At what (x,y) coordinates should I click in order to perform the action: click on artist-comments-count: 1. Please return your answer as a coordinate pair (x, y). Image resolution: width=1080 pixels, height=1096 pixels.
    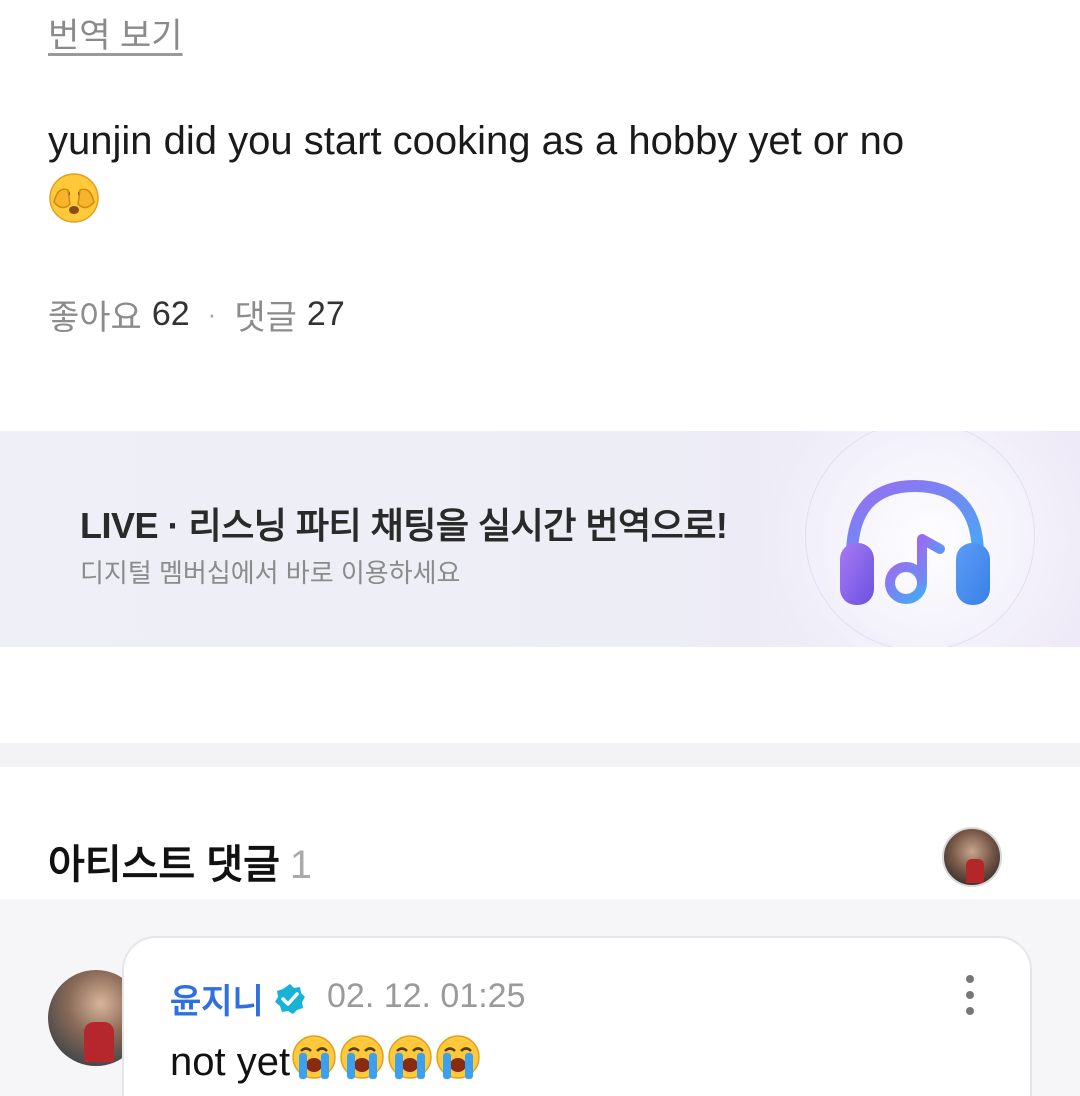
    Looking at the image, I should click on (301, 865).